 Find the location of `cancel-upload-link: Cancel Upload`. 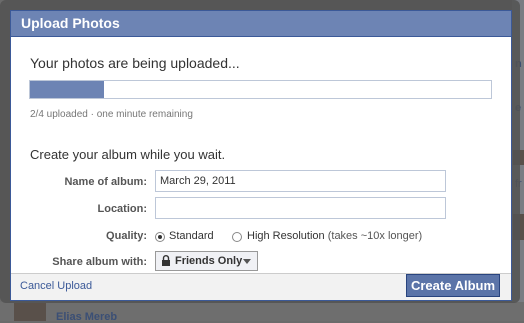

cancel-upload-link: Cancel Upload is located at coordinates (56, 286).